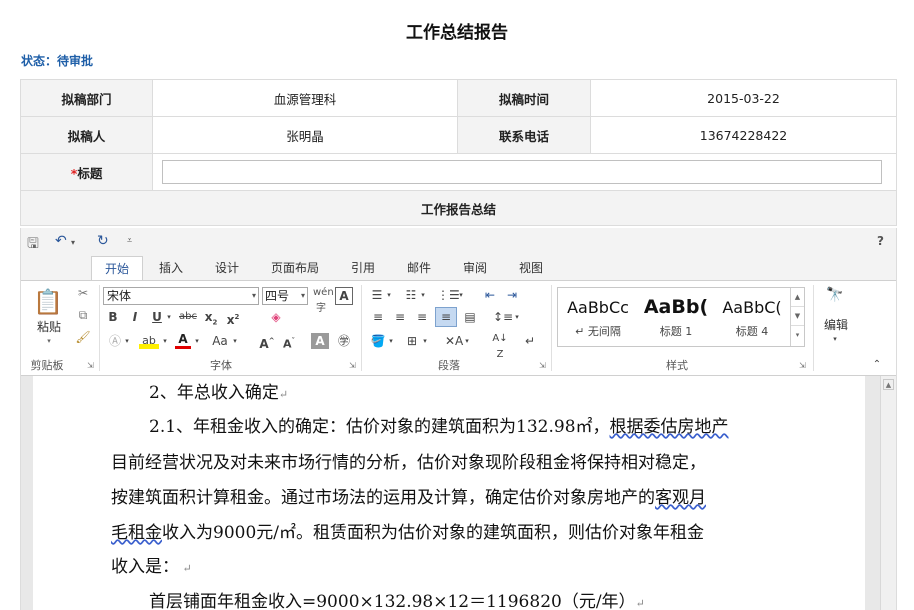  Describe the element at coordinates (475, 268) in the screenshot. I see `tab-review: 审阅` at that location.